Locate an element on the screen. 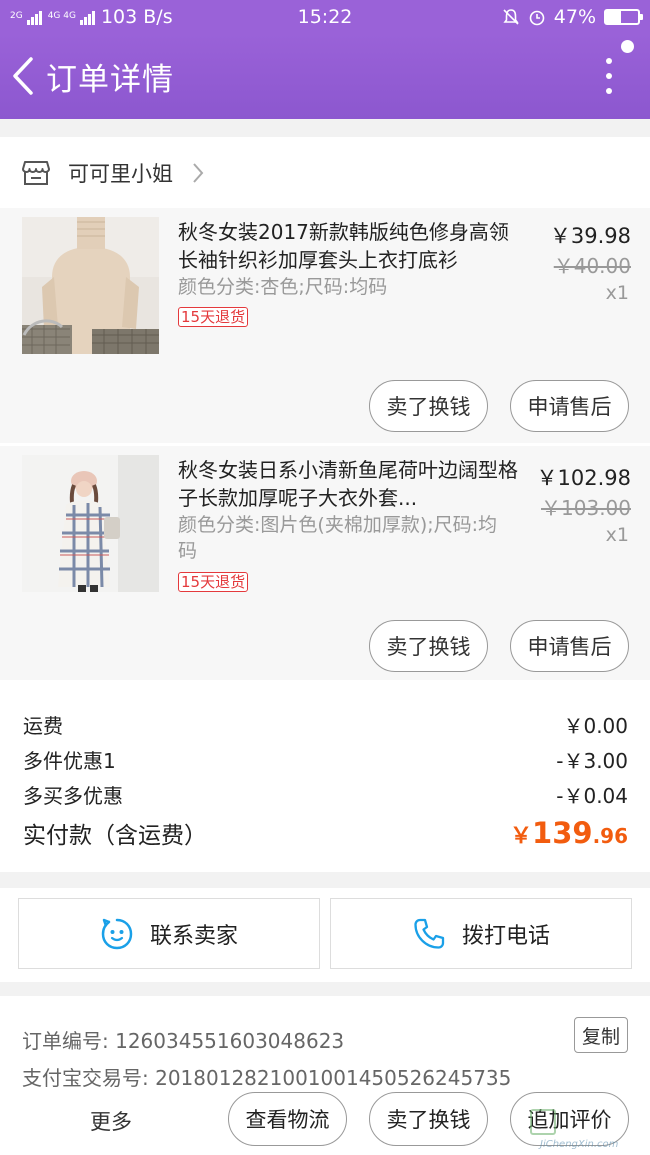  shipping-row: 运费 ￥0.00 is located at coordinates (325, 724).